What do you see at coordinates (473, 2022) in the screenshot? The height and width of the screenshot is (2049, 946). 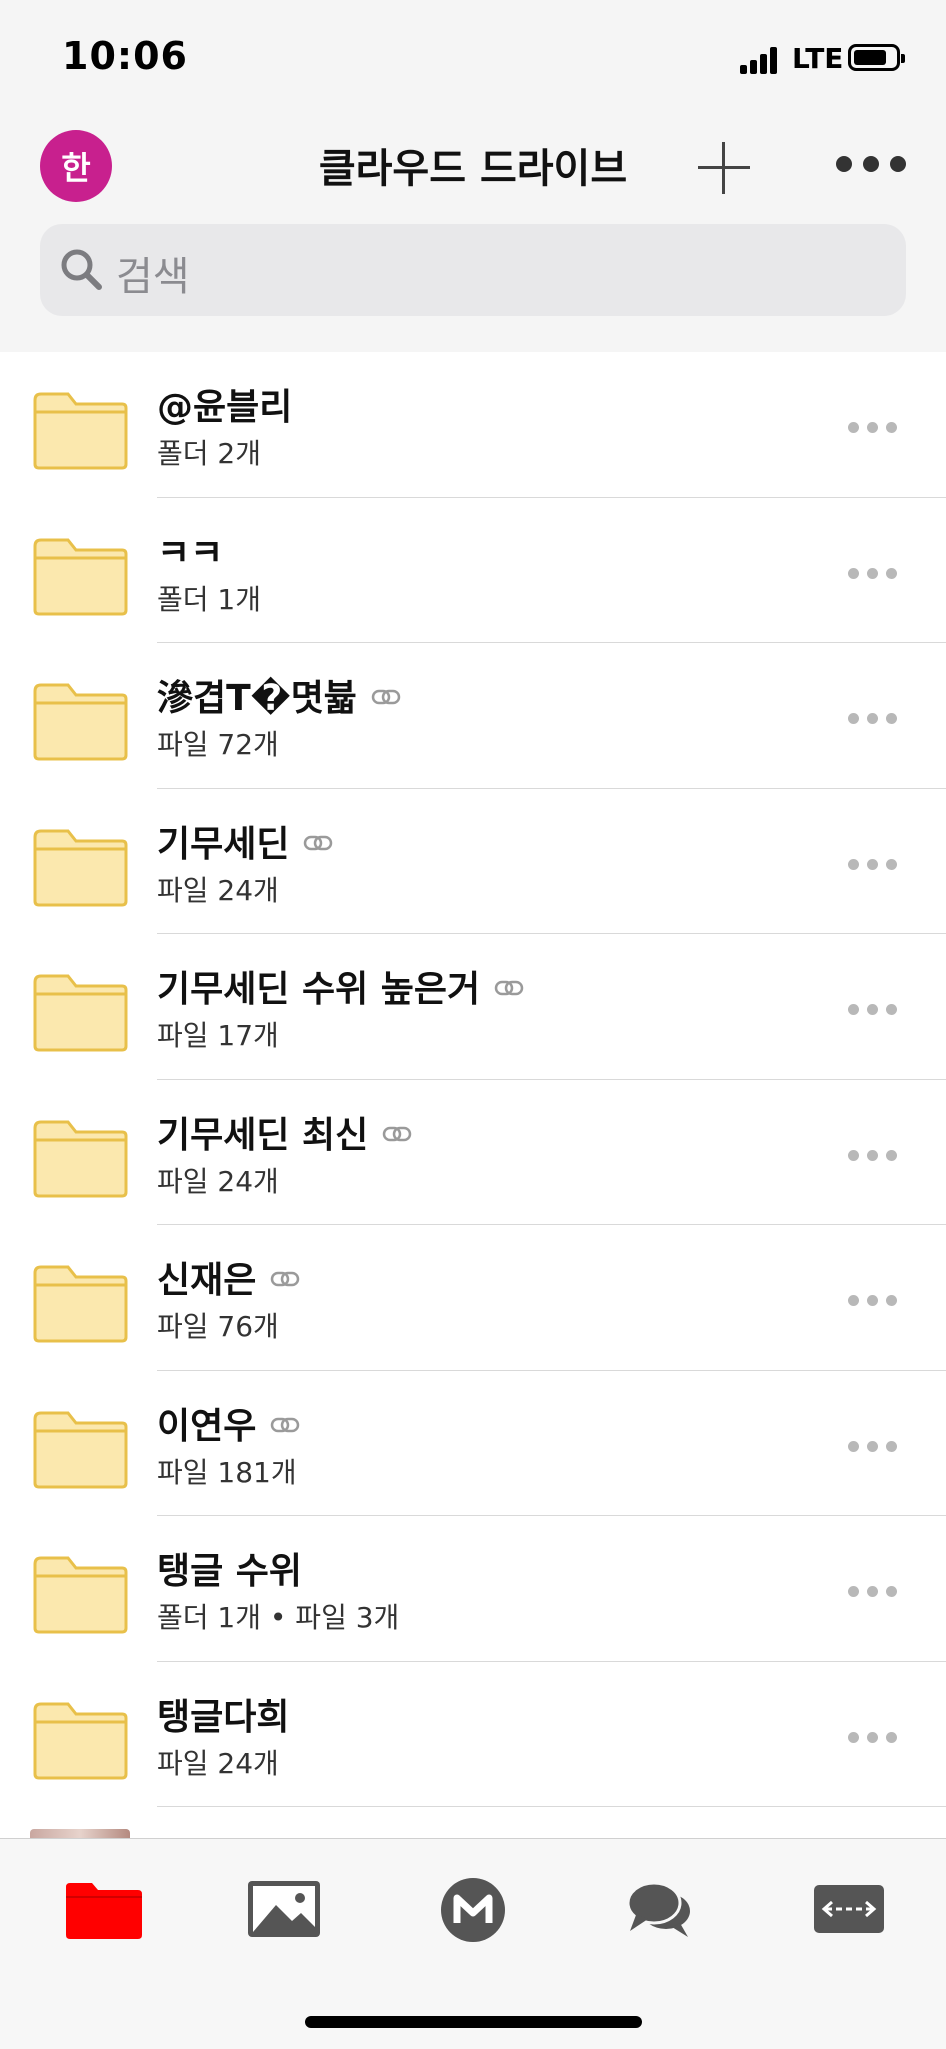 I see `home-indicator` at bounding box center [473, 2022].